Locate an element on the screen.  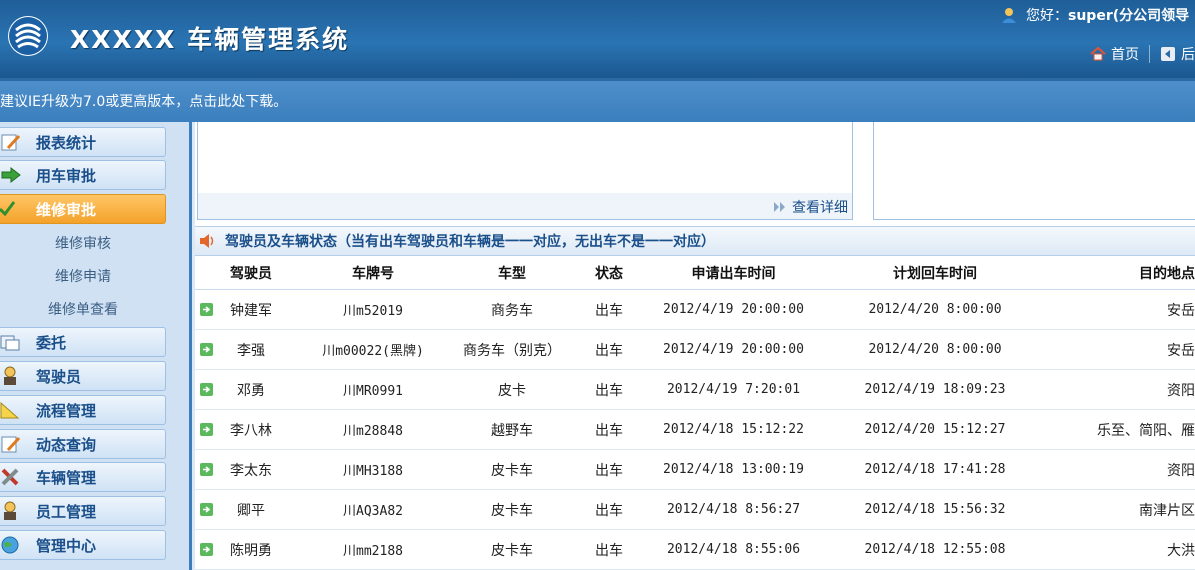
back-link: 后 is located at coordinates (1188, 54).